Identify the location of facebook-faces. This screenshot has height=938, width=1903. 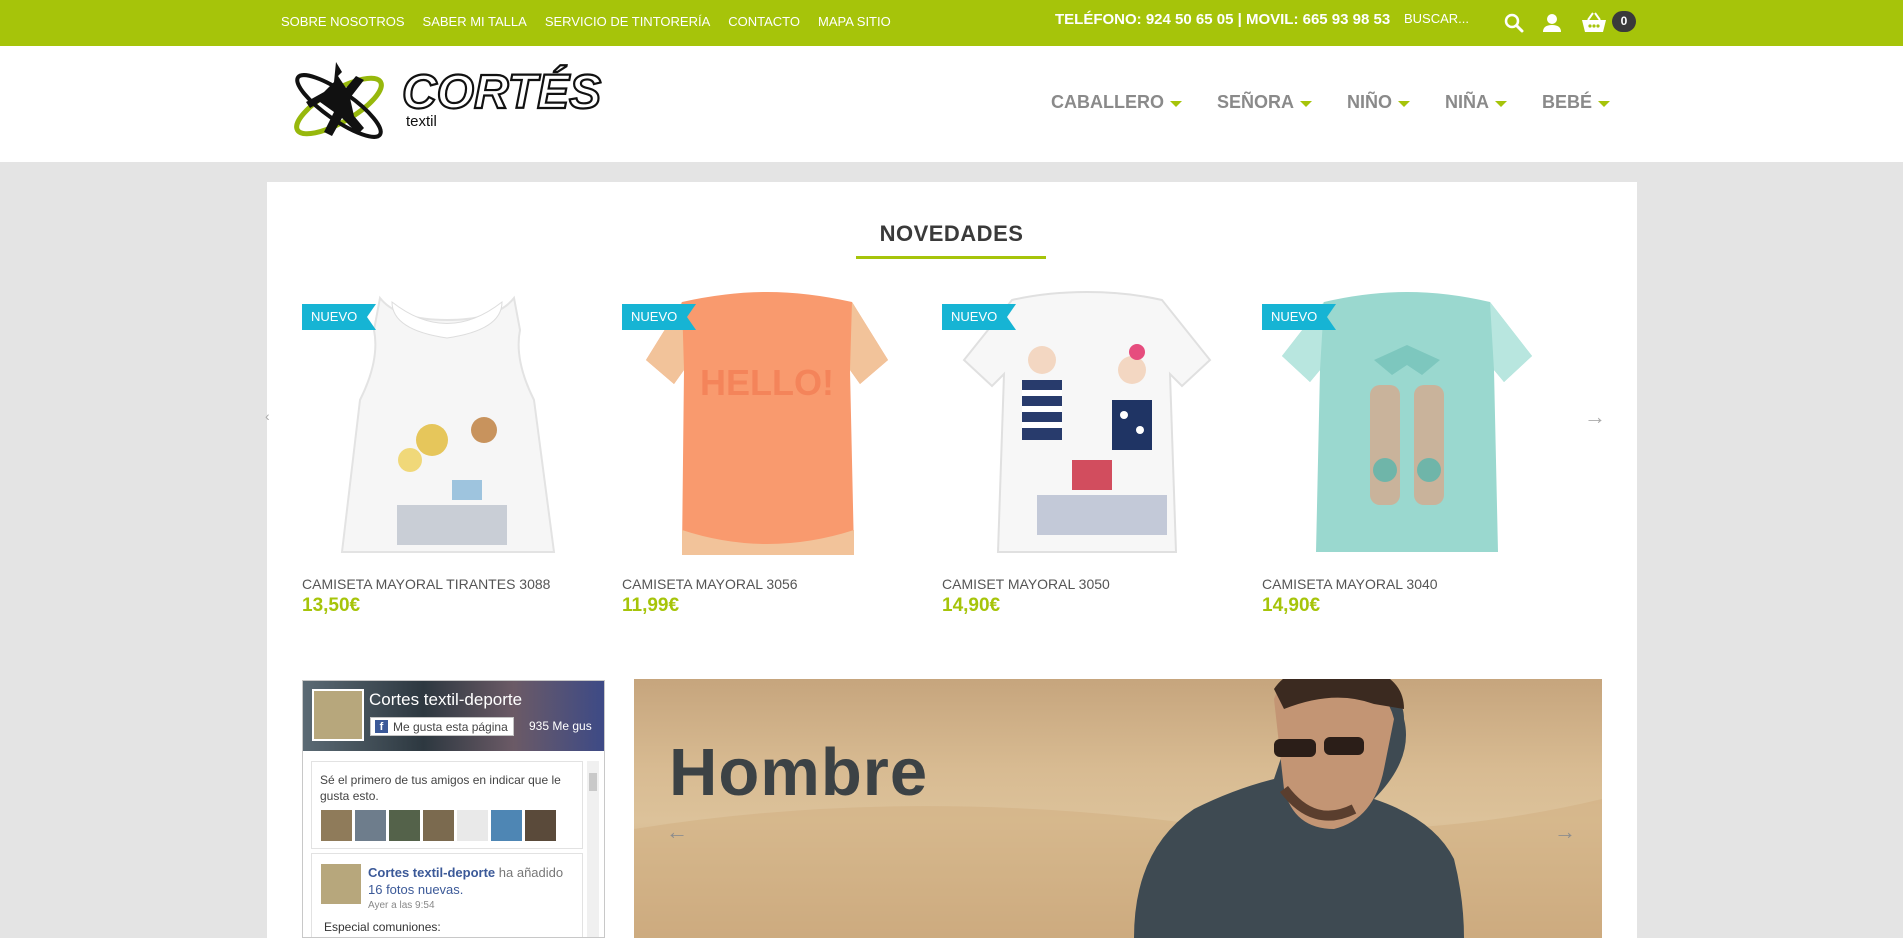
(438, 825).